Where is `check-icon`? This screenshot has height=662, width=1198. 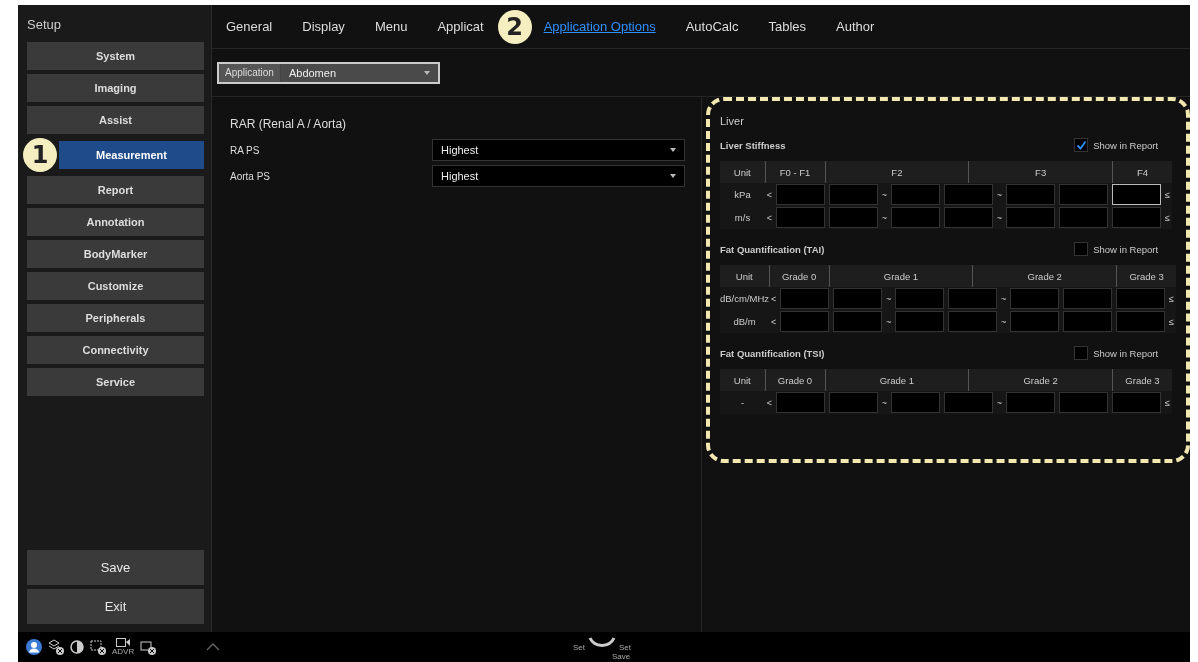 check-icon is located at coordinates (1081, 145).